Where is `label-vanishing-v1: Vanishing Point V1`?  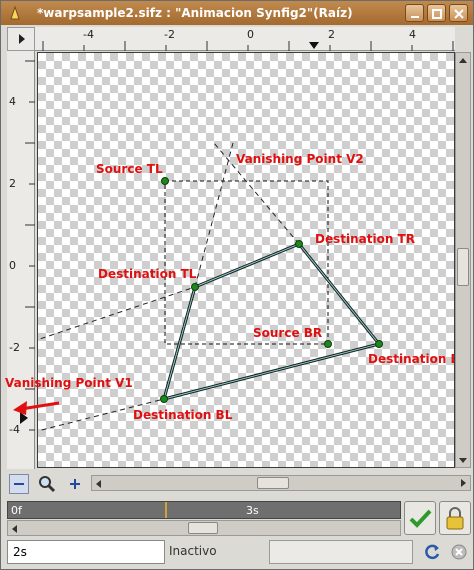 label-vanishing-v1: Vanishing Point V1 is located at coordinates (69, 383).